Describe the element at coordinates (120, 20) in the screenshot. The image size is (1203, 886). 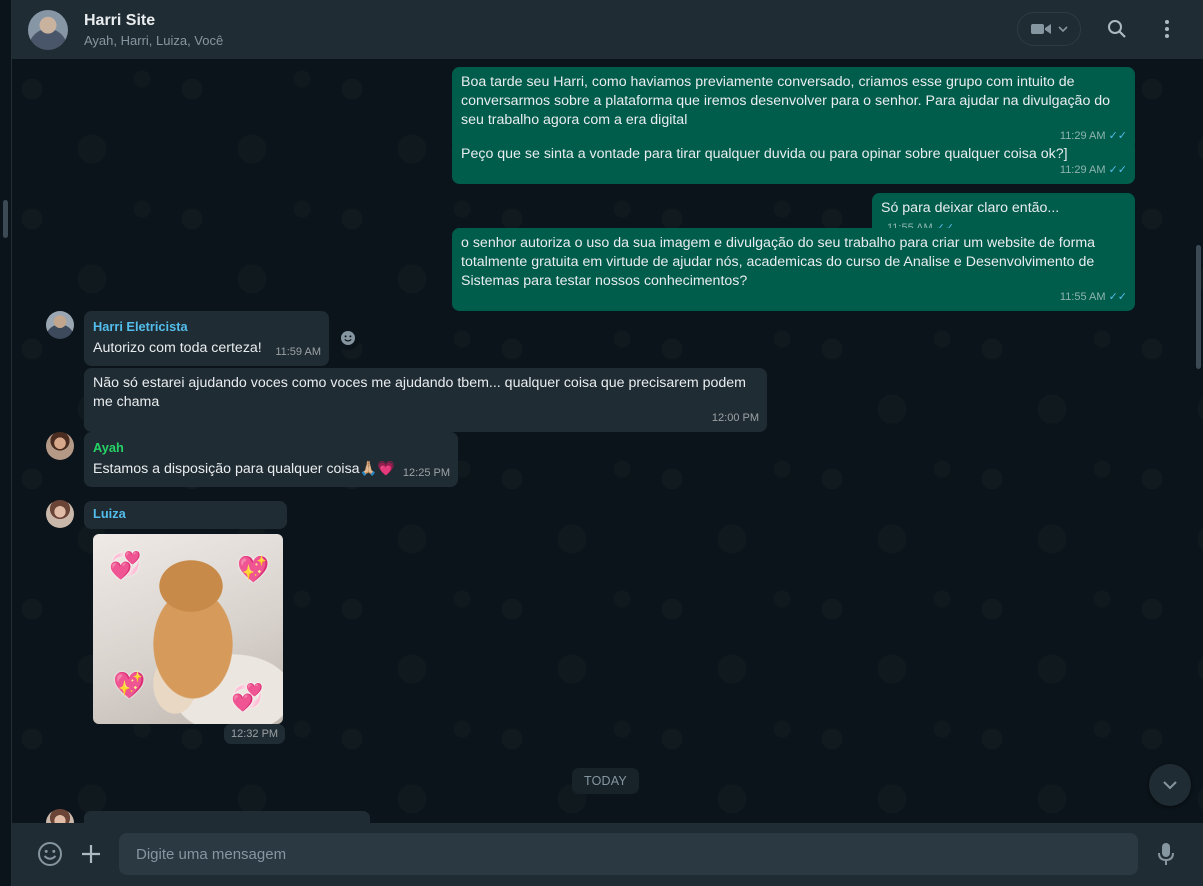
I see `chat-title: Harri Site` at that location.